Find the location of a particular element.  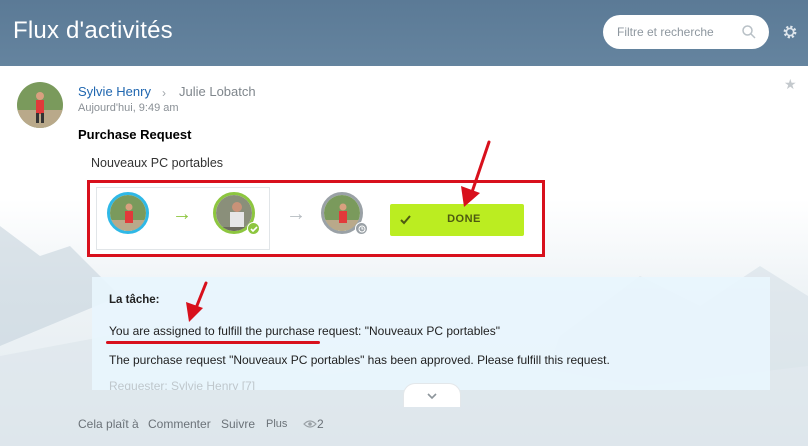

done-button: DONE is located at coordinates (457, 220).